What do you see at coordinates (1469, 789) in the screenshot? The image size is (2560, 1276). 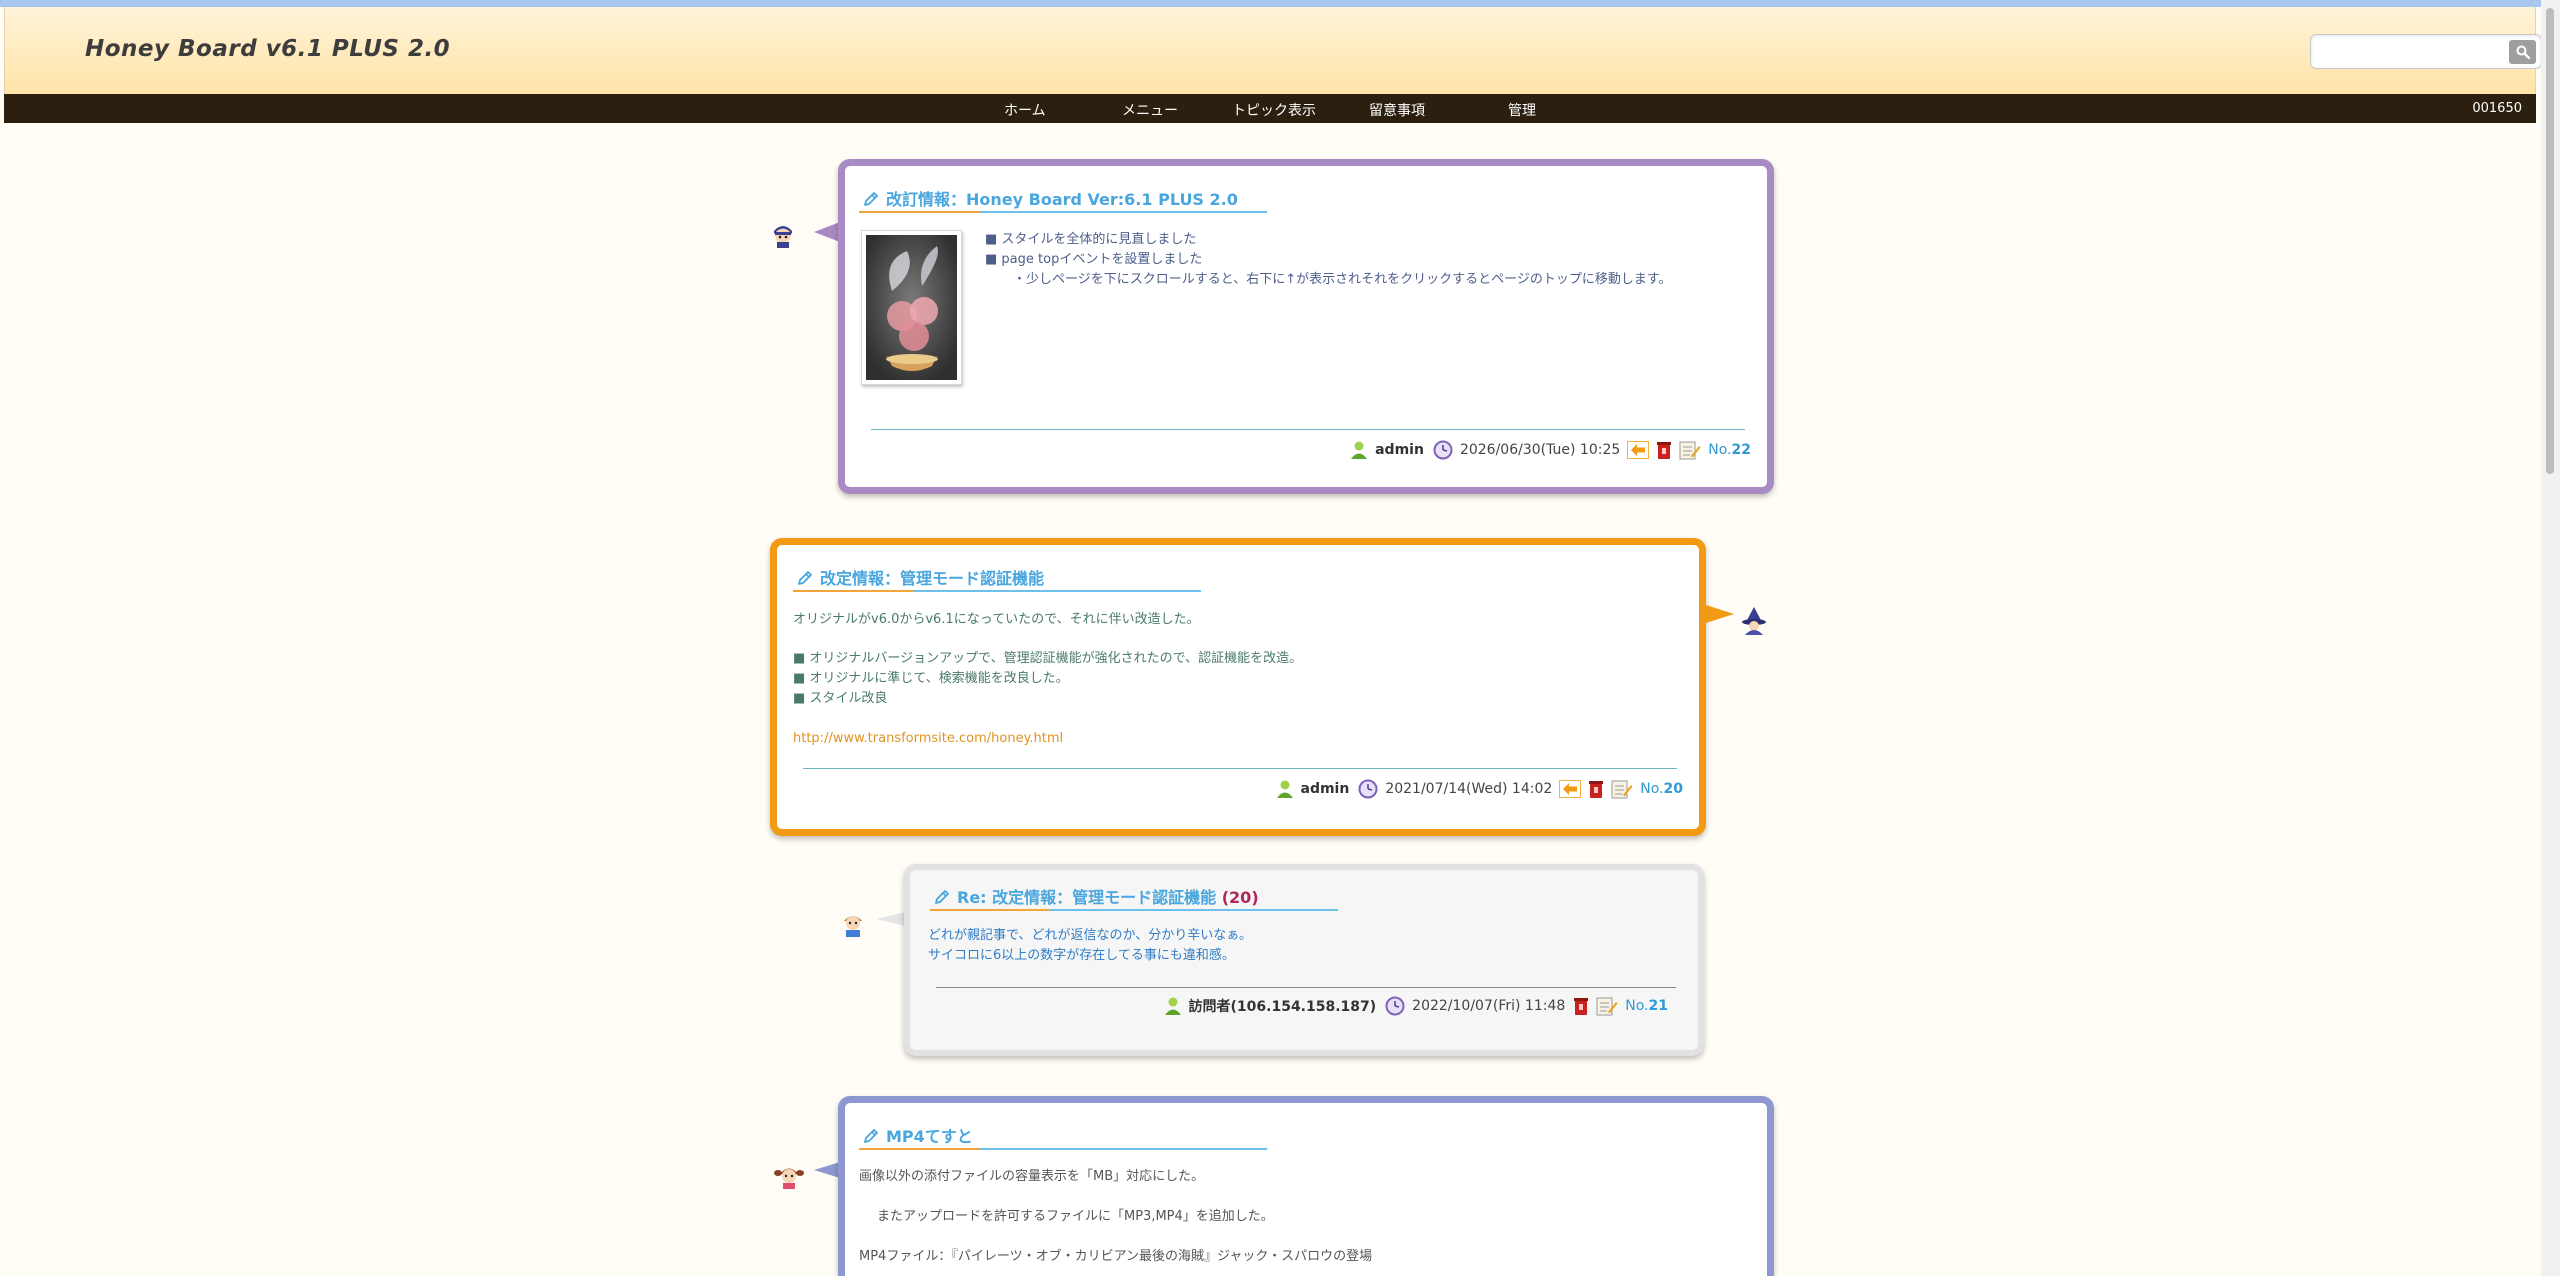 I see `post-date: 2021/07/14(Wed) 14:02` at bounding box center [1469, 789].